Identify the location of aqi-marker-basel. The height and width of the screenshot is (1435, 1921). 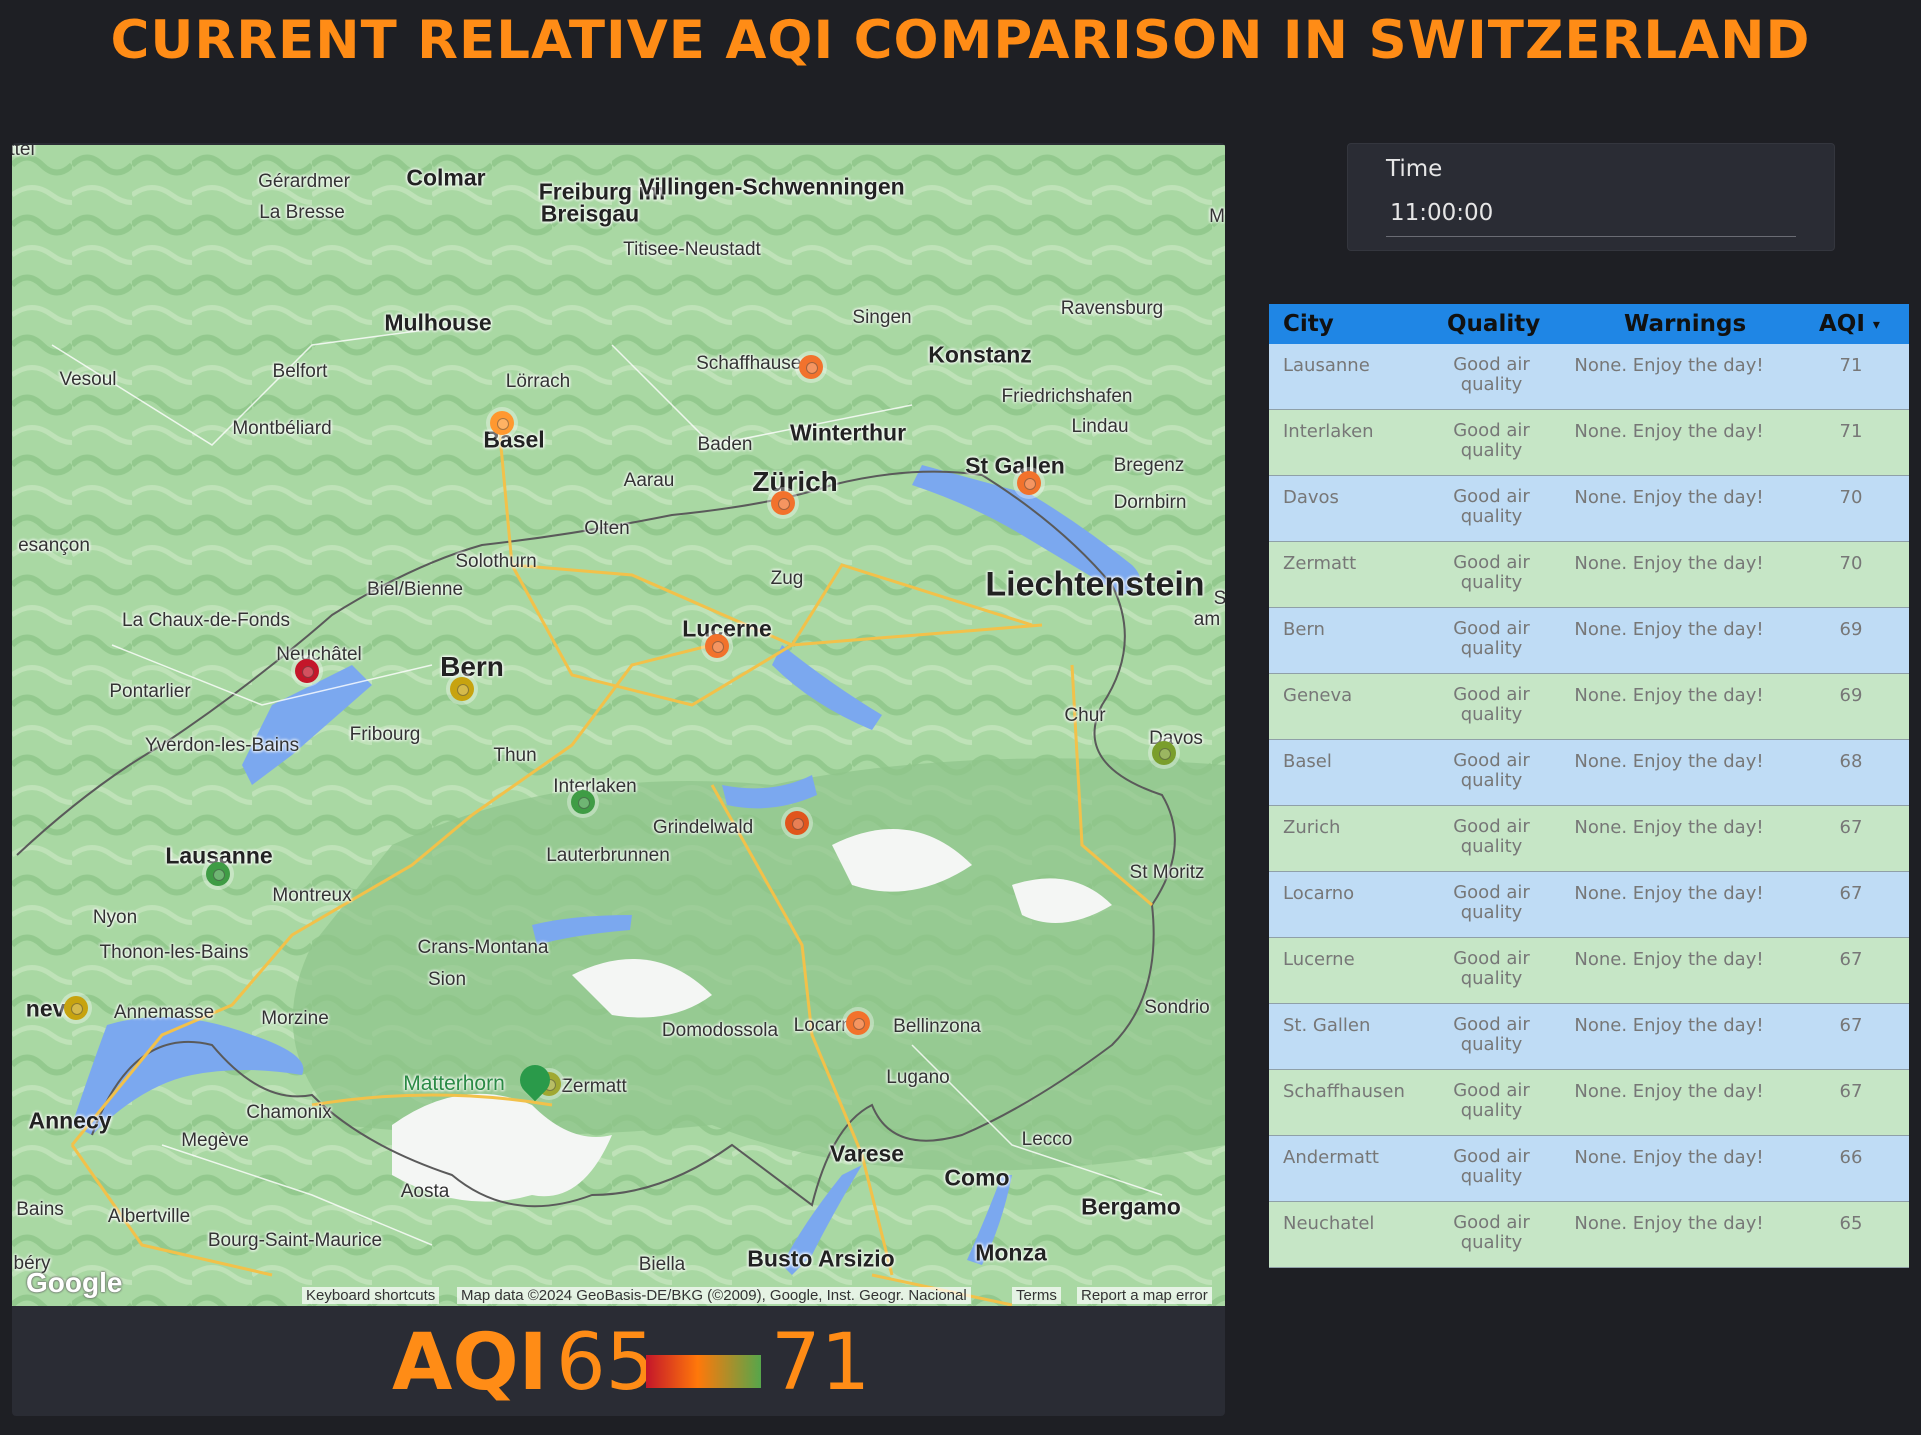
(502, 423).